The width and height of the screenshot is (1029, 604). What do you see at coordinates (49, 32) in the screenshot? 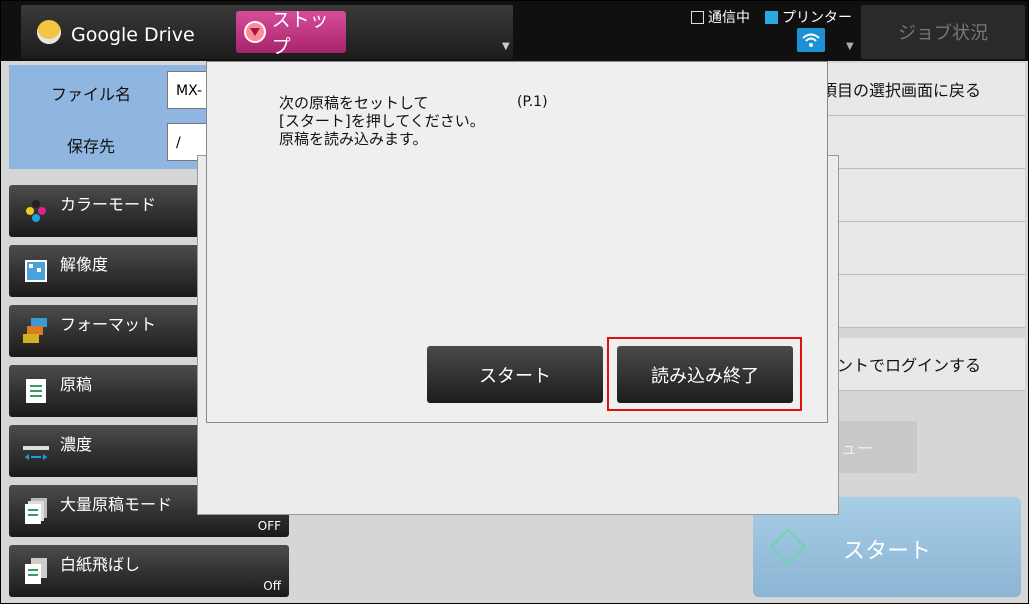
I see `cloud-icon` at bounding box center [49, 32].